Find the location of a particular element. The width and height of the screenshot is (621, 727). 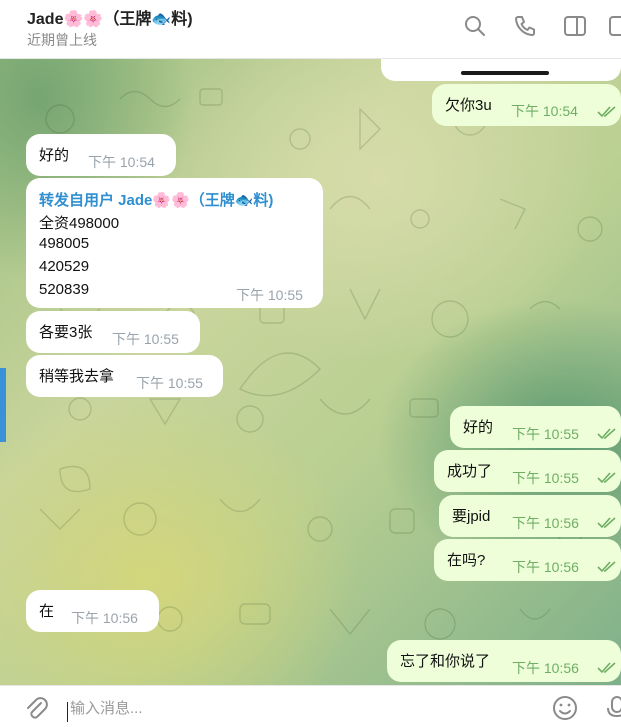

message-bubble-outgoing: 要jpid 下午 10:56 is located at coordinates (530, 516).